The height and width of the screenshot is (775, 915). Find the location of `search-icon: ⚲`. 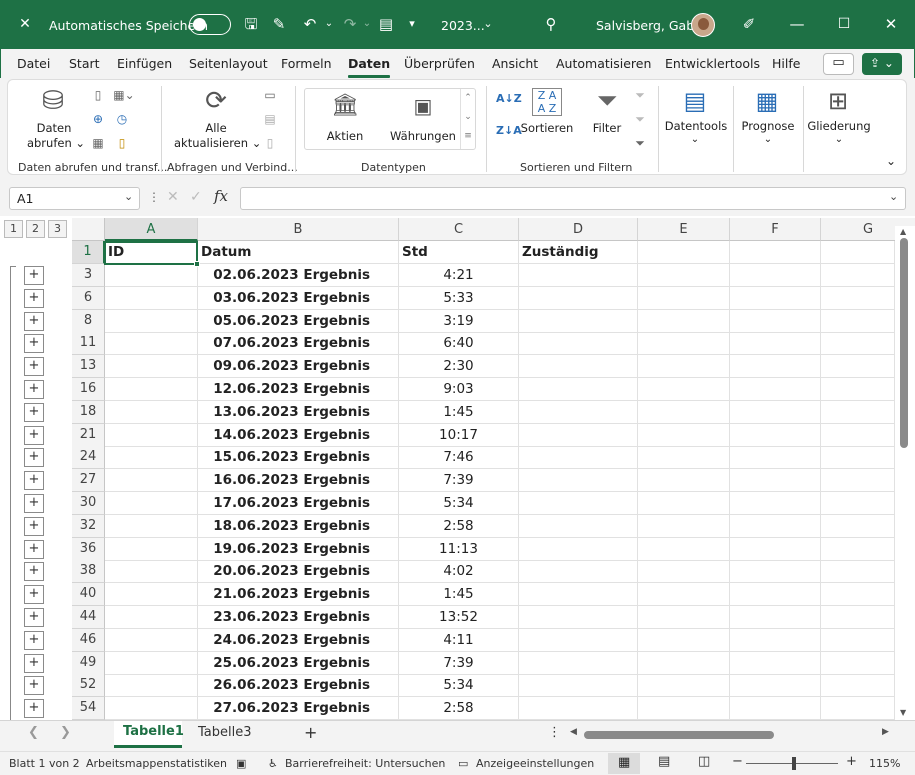

search-icon: ⚲ is located at coordinates (551, 24).